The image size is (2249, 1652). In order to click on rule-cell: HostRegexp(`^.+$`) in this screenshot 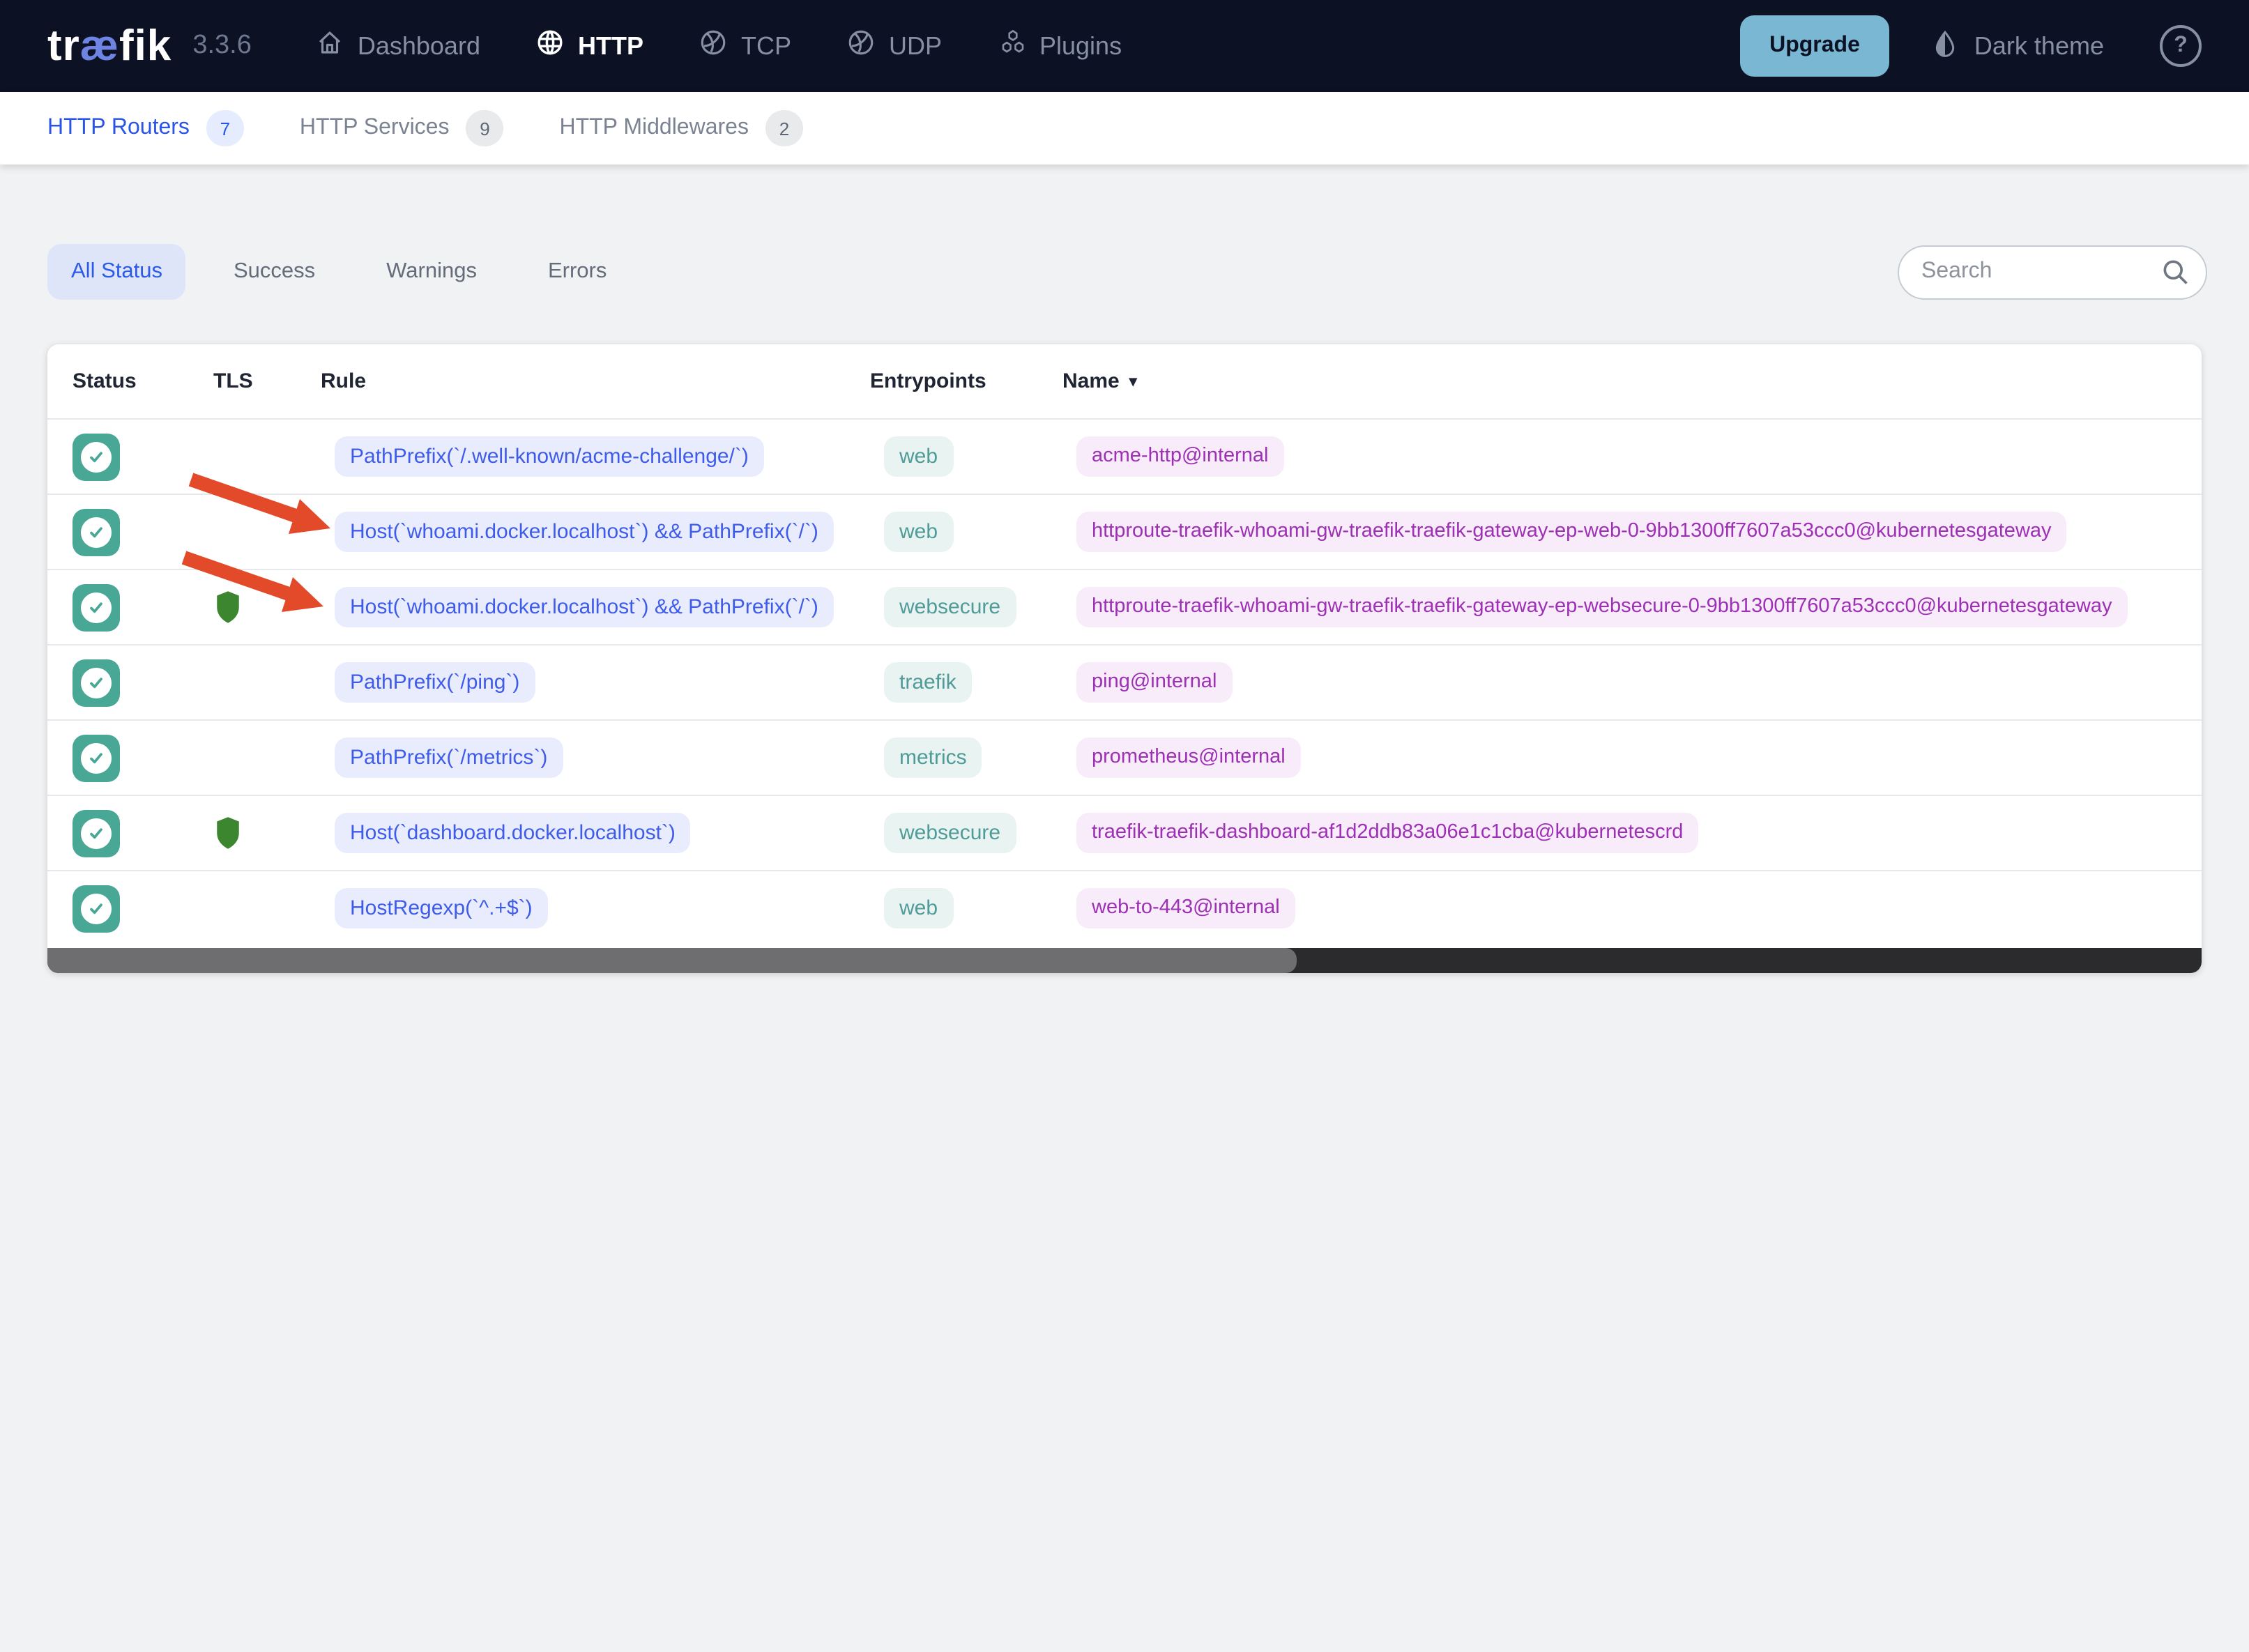, I will do `click(580, 908)`.